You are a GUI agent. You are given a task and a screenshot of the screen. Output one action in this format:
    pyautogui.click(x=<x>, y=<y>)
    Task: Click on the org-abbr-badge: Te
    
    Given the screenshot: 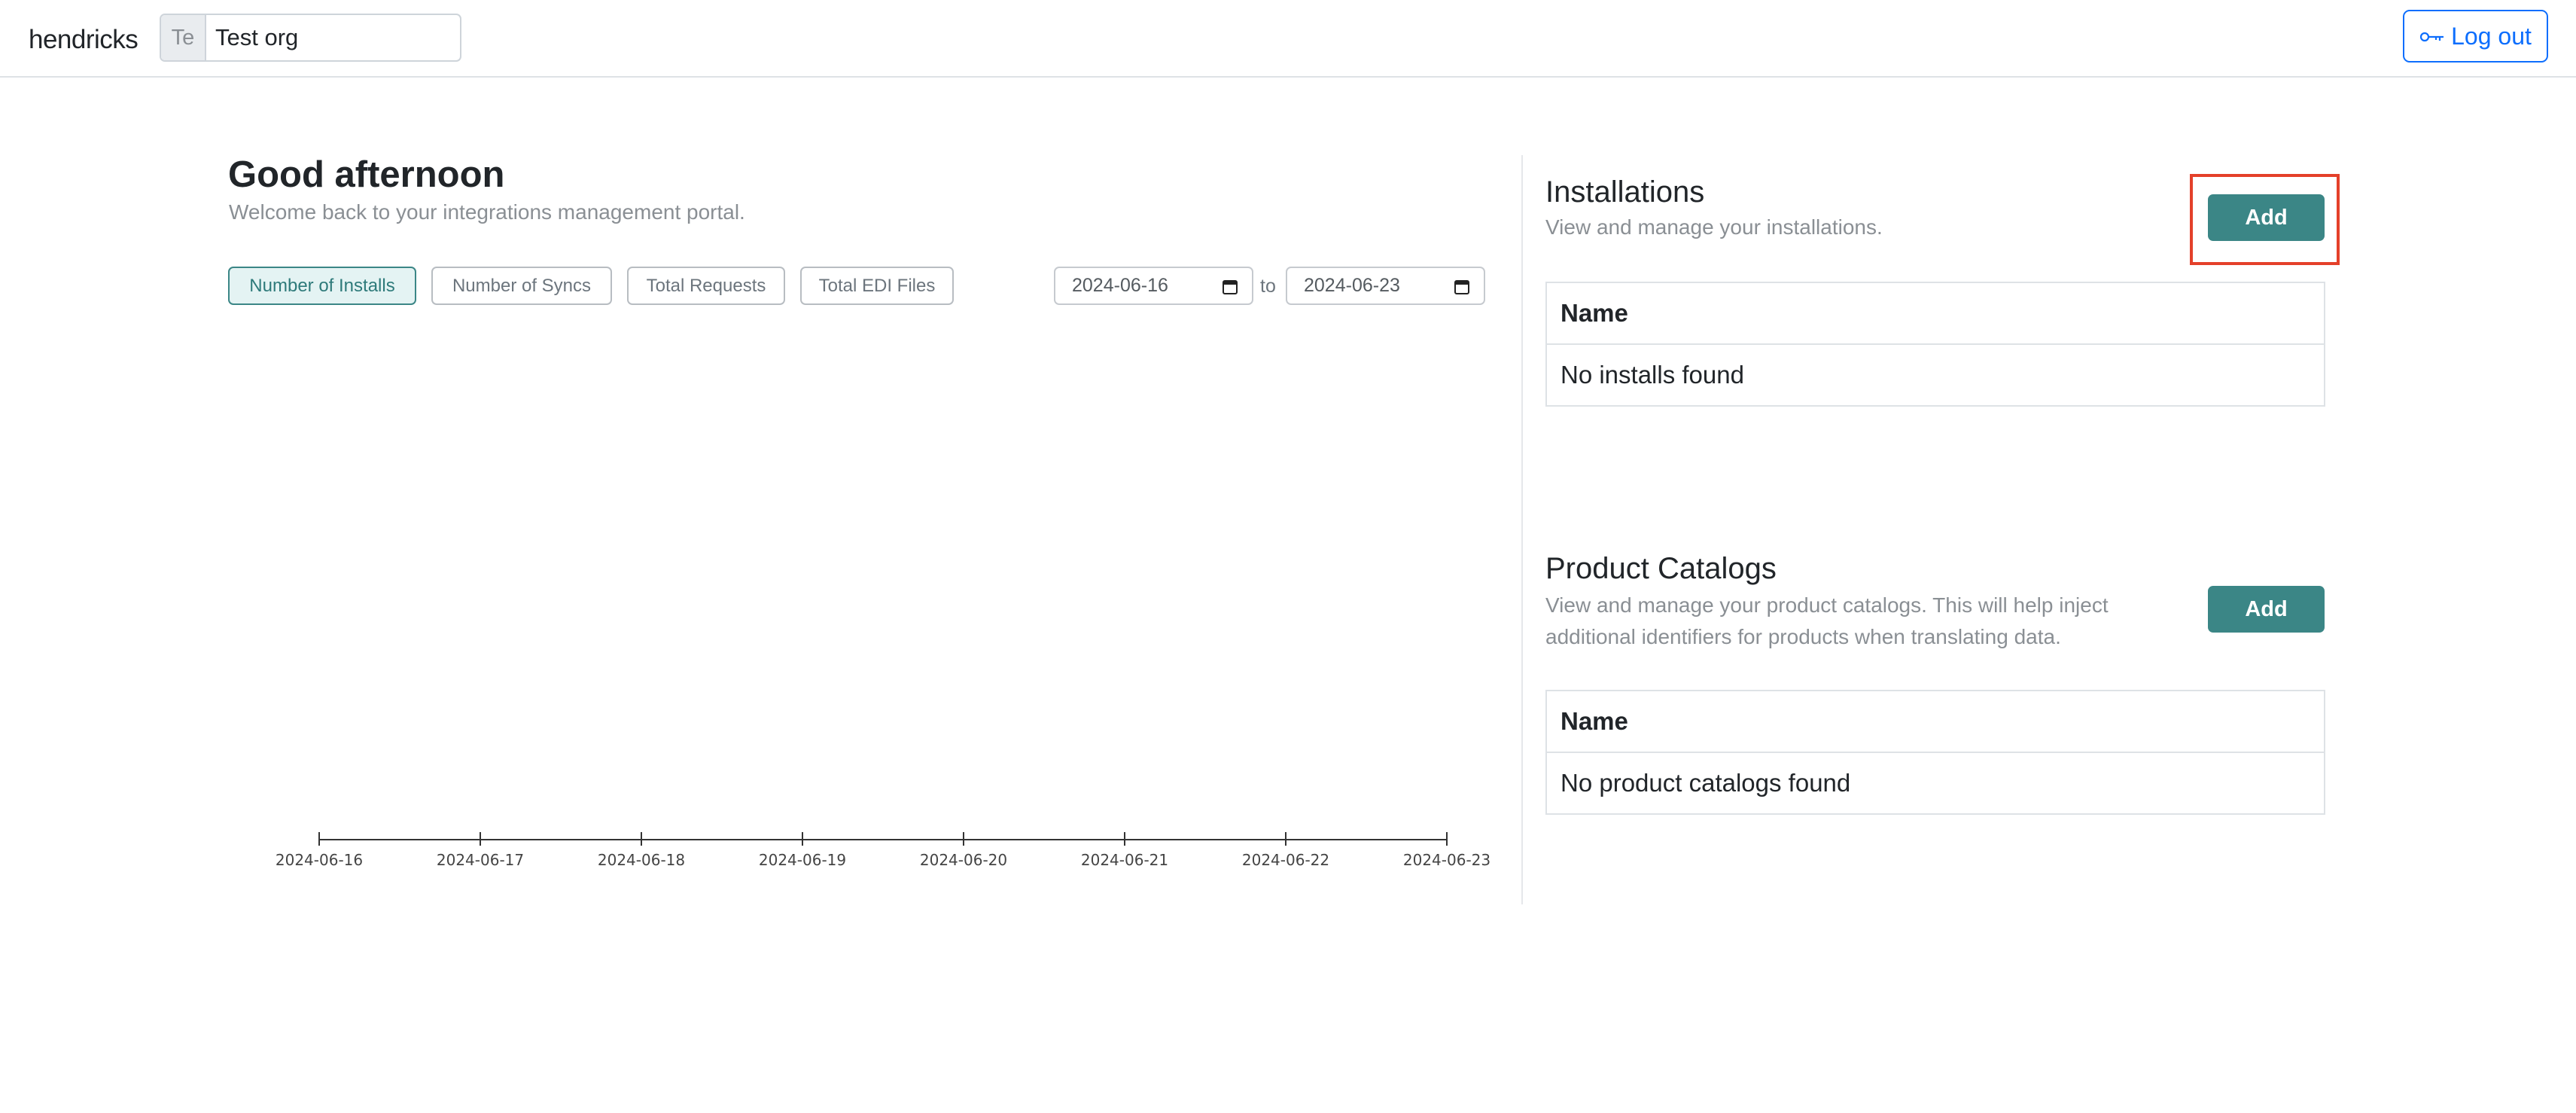 What is the action you would take?
    pyautogui.click(x=183, y=37)
    